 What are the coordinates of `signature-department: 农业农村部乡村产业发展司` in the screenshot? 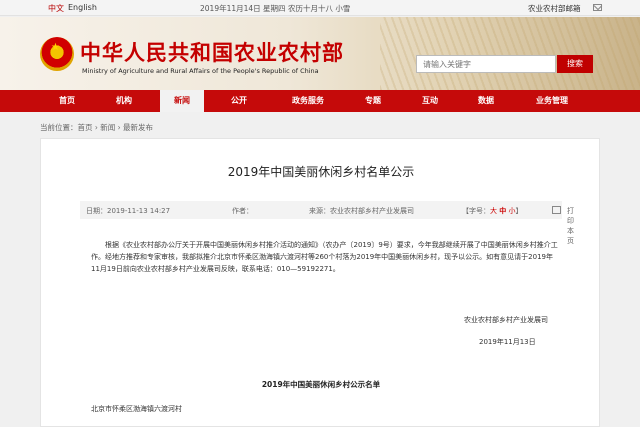 It's located at (506, 320).